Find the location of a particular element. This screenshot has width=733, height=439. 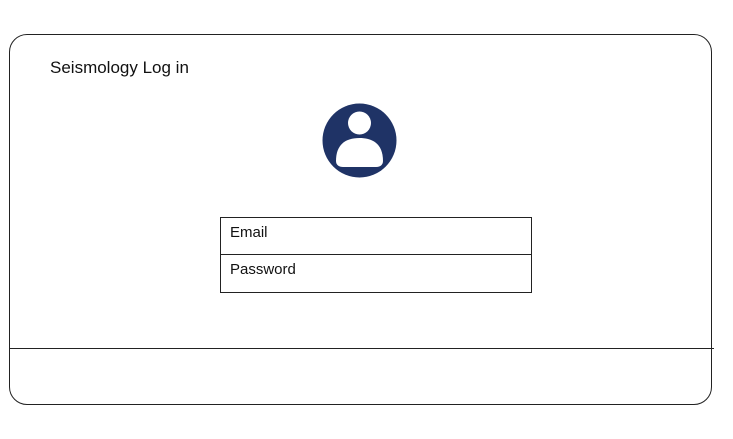

email-field: Email is located at coordinates (376, 236).